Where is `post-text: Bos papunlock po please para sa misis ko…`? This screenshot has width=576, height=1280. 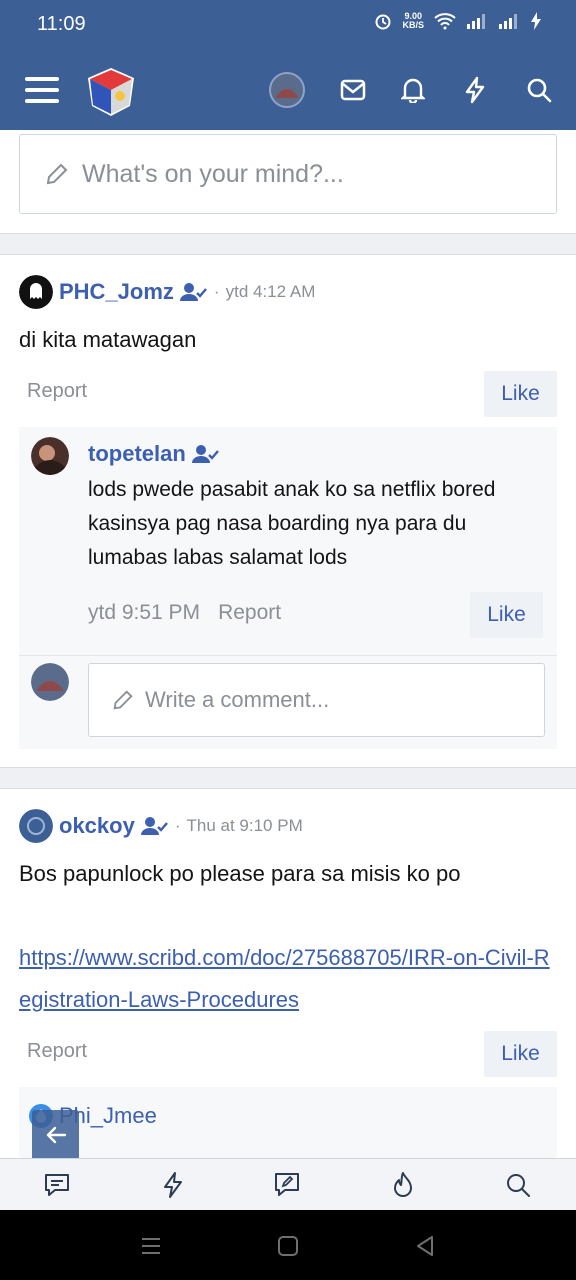
post-text: Bos papunlock po please para sa misis ko… is located at coordinates (240, 873).